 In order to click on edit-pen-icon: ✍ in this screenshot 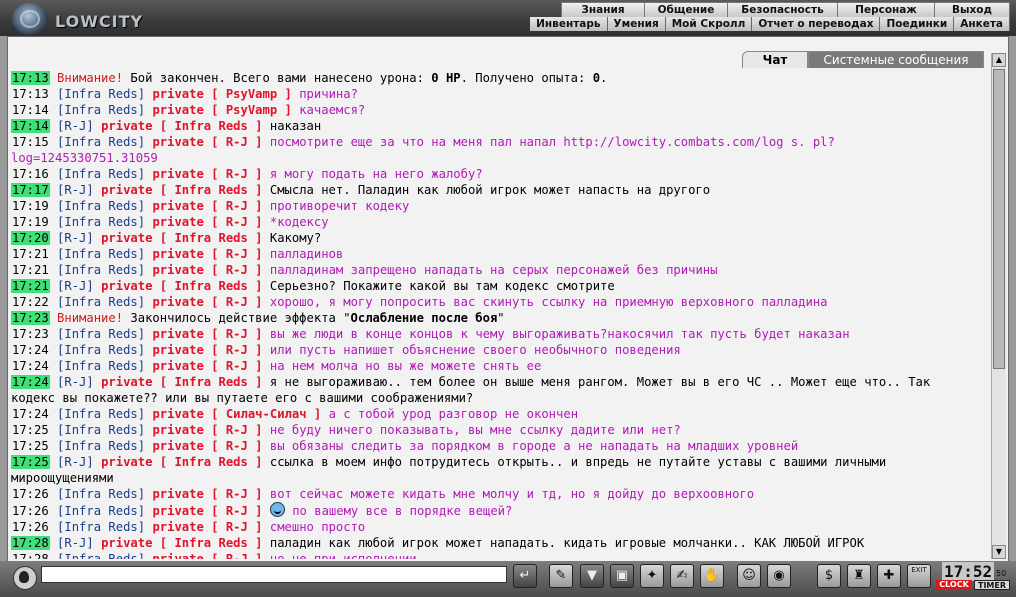, I will do `click(682, 576)`.